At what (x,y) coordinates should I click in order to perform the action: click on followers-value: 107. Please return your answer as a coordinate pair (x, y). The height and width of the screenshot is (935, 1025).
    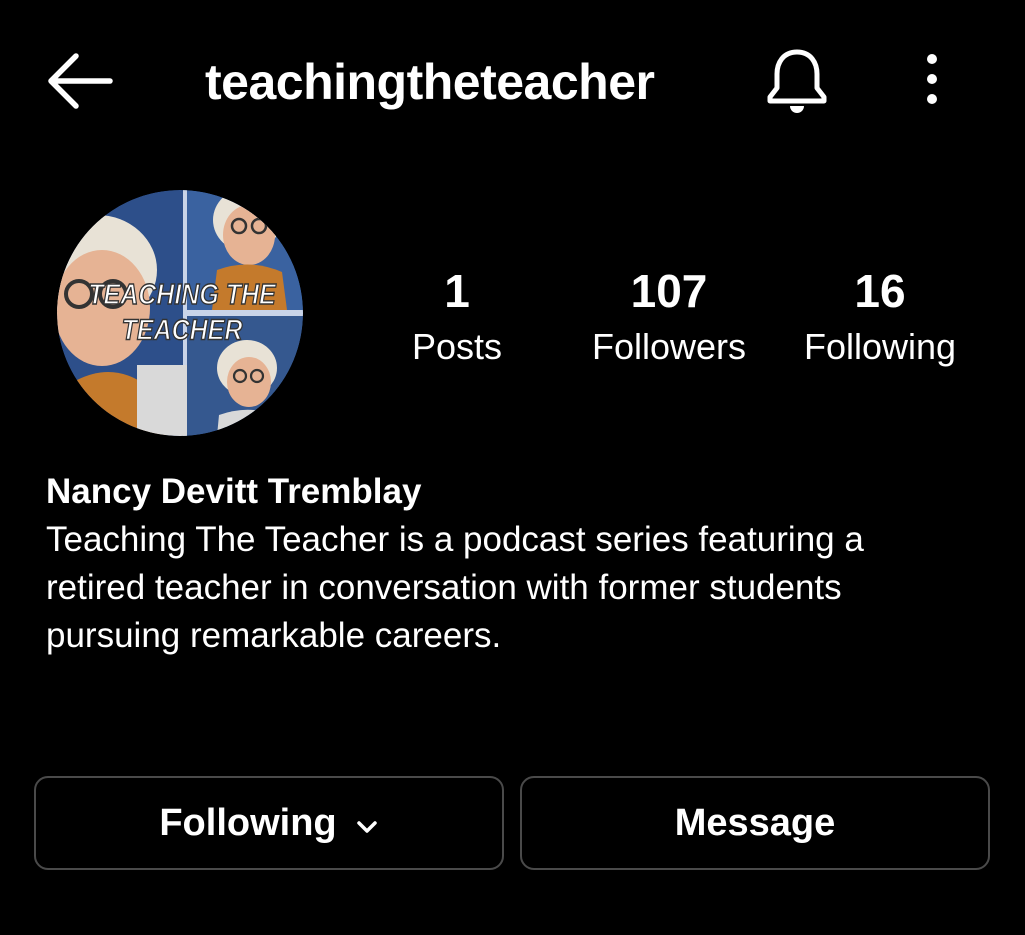
    Looking at the image, I should click on (669, 291).